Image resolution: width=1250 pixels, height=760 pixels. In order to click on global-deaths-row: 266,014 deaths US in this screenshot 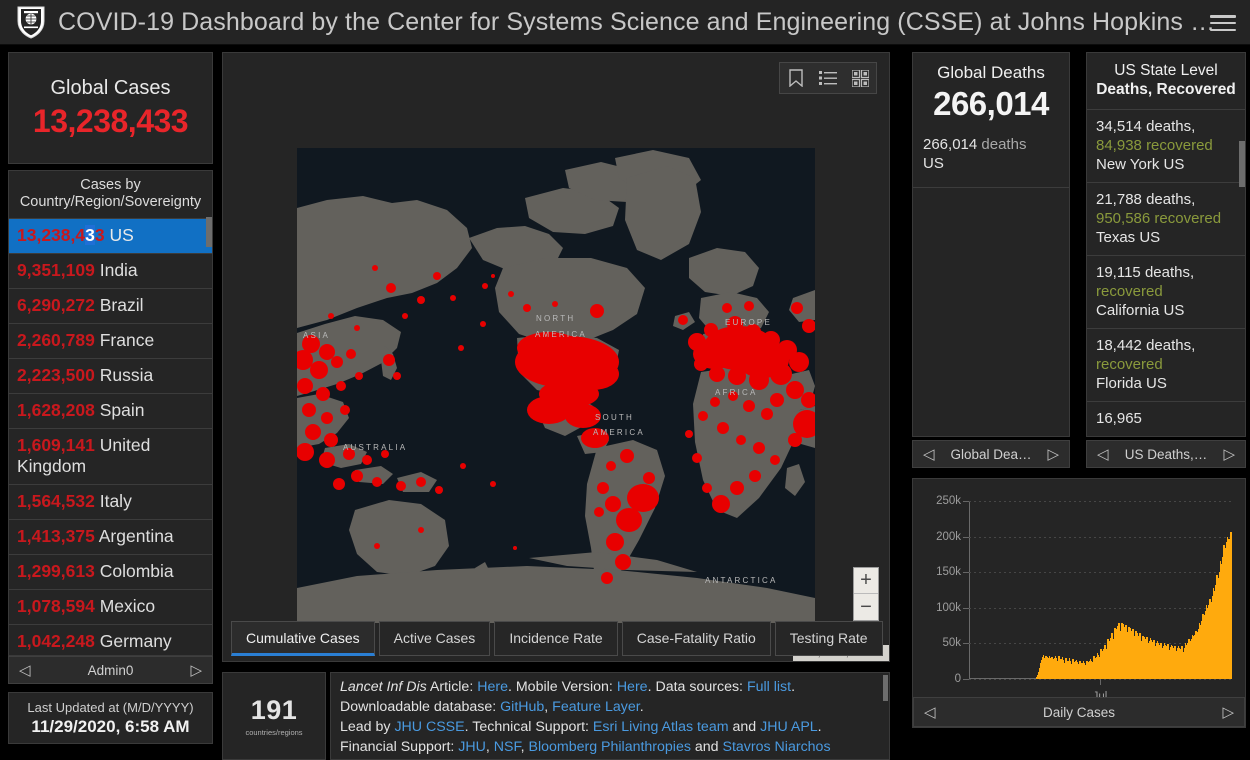, I will do `click(991, 155)`.